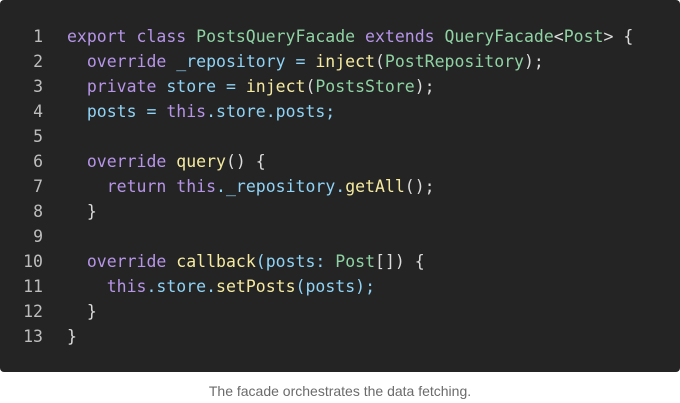 The height and width of the screenshot is (403, 680). What do you see at coordinates (38, 161) in the screenshot?
I see `line-number: 6` at bounding box center [38, 161].